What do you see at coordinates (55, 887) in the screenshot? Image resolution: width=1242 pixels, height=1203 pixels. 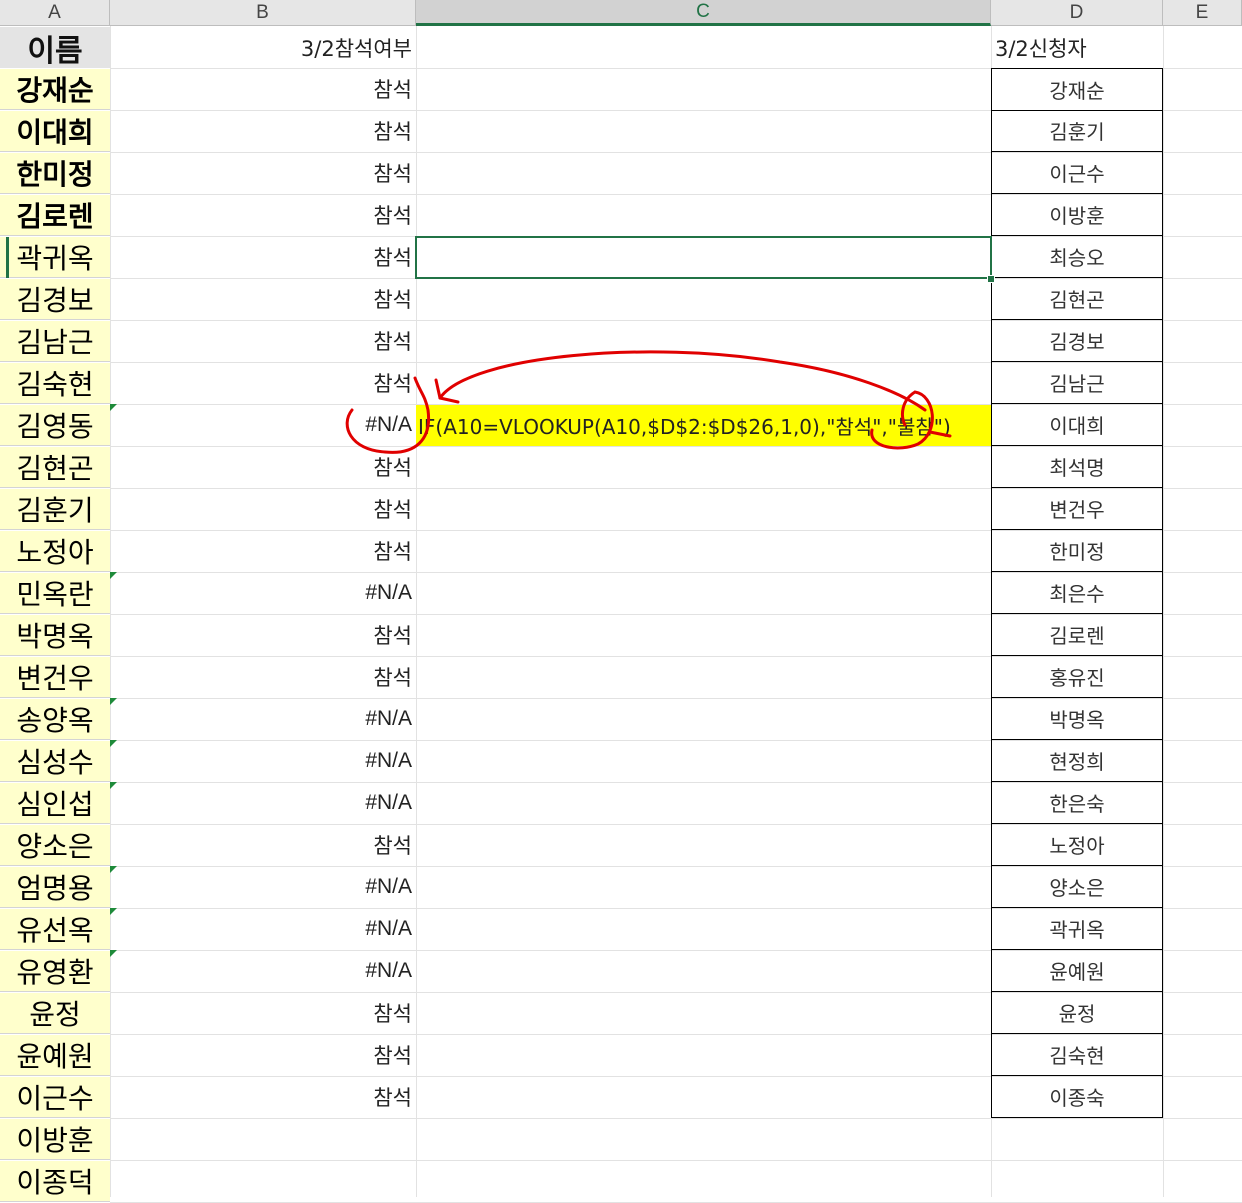 I see `name-cell: 엄명용` at bounding box center [55, 887].